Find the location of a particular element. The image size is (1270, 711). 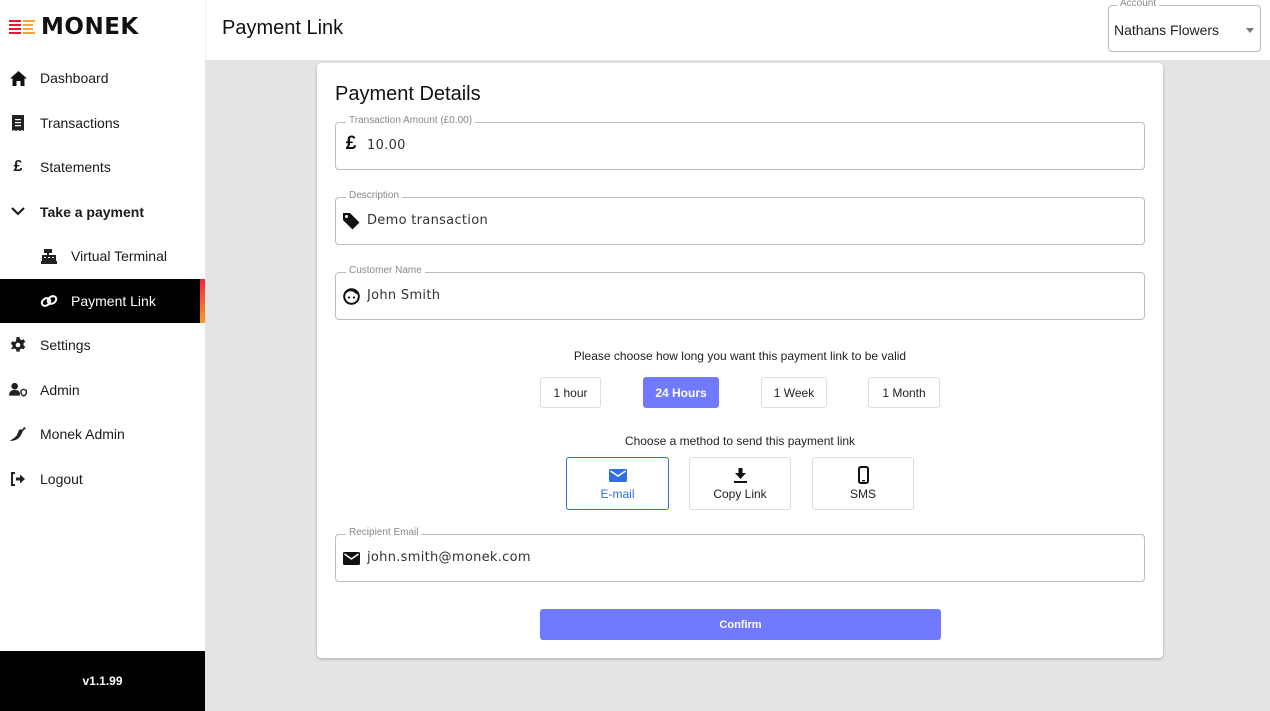

confirm-button: Confirm is located at coordinates (740, 624).